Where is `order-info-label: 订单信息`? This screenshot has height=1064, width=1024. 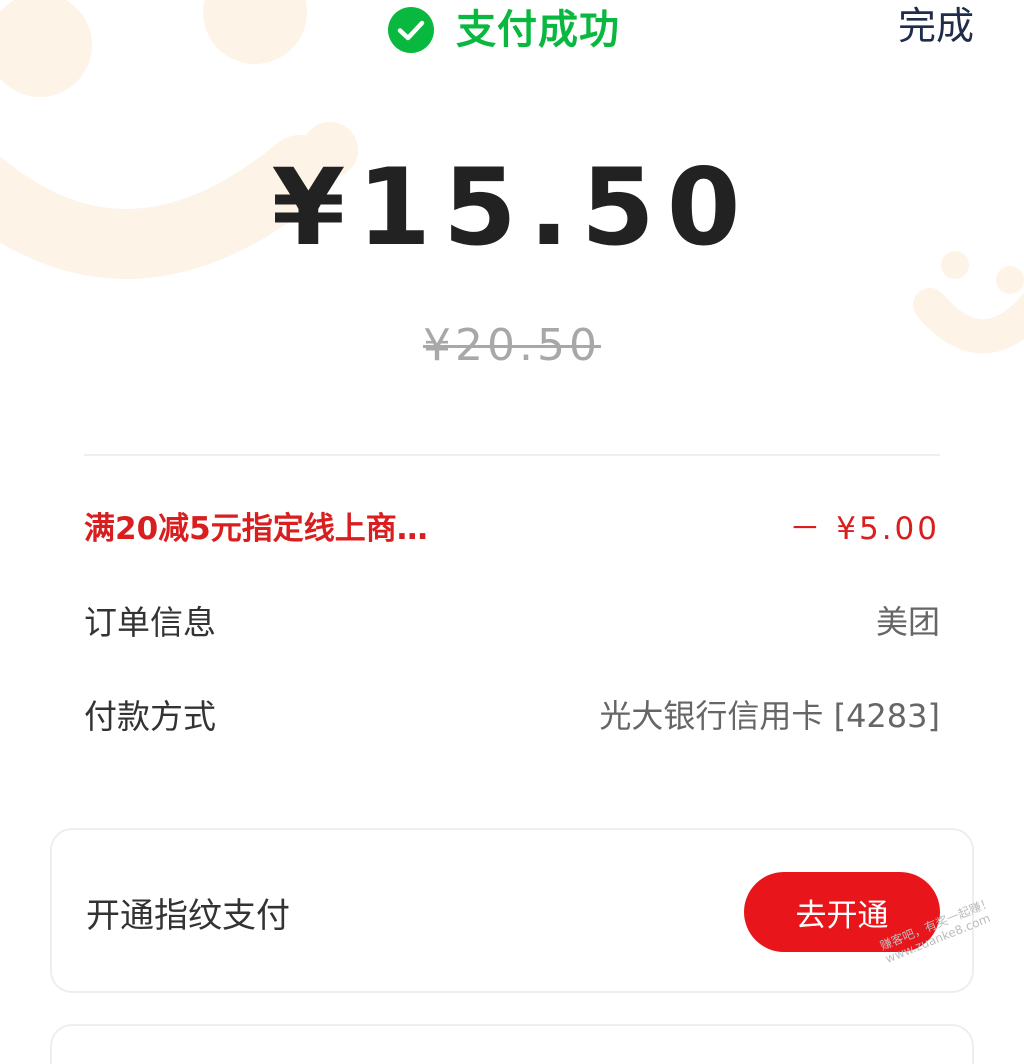 order-info-label: 订单信息 is located at coordinates (150, 622).